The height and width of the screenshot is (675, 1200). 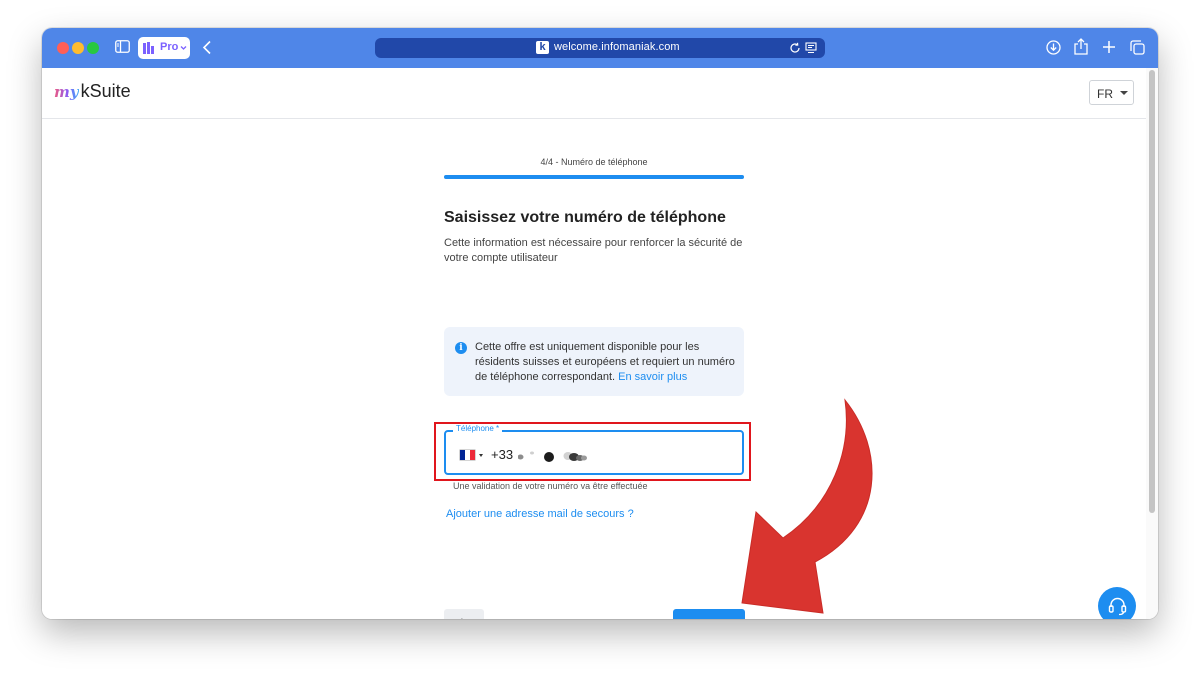 I want to click on address-bar: k welcome.infomaniak.com, so click(x=600, y=48).